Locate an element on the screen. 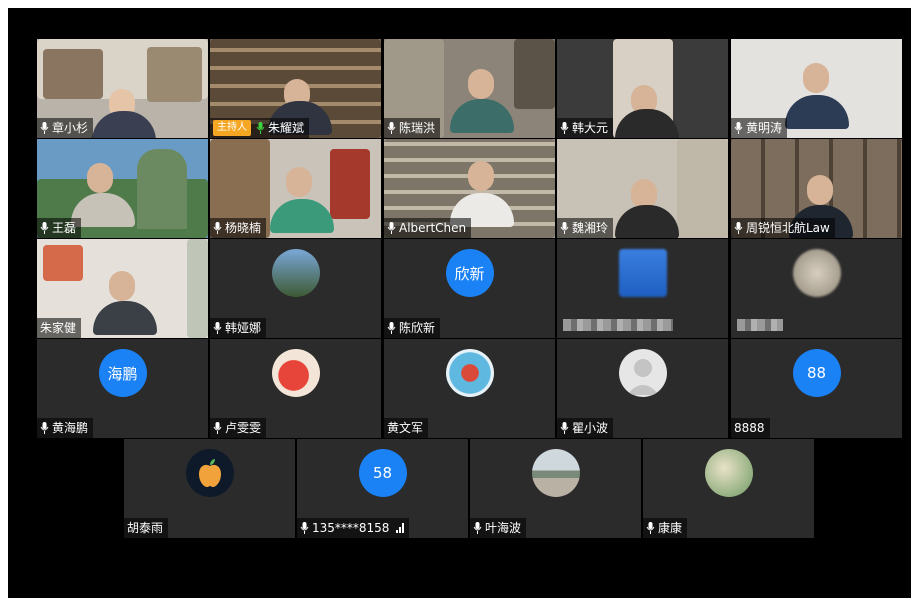 The height and width of the screenshot is (598, 919). participant-label: 周锐恒北航Law is located at coordinates (783, 228).